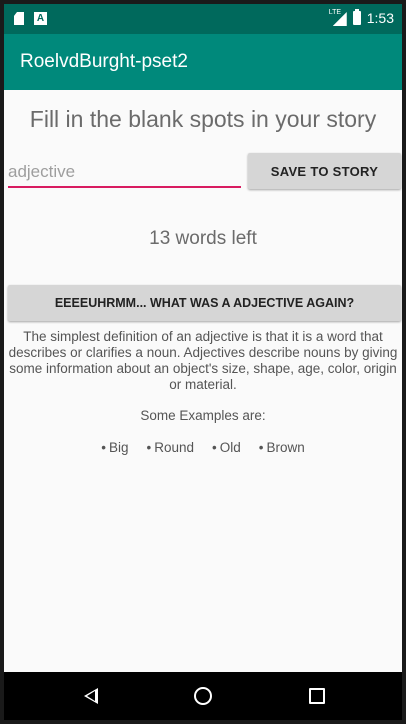 Image resolution: width=406 pixels, height=724 pixels. What do you see at coordinates (174, 447) in the screenshot?
I see `example-text: Round` at bounding box center [174, 447].